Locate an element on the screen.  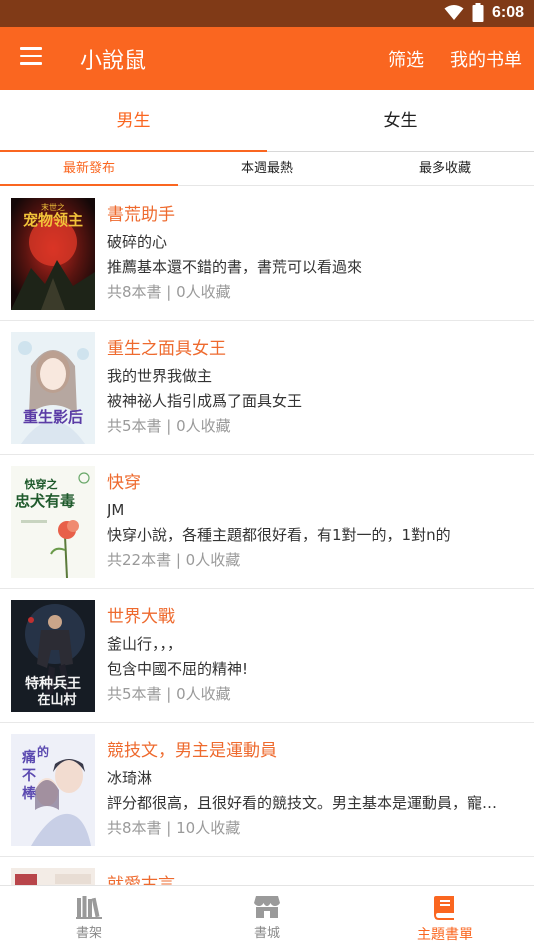
nav-label: 書城 is located at coordinates (266, 933).